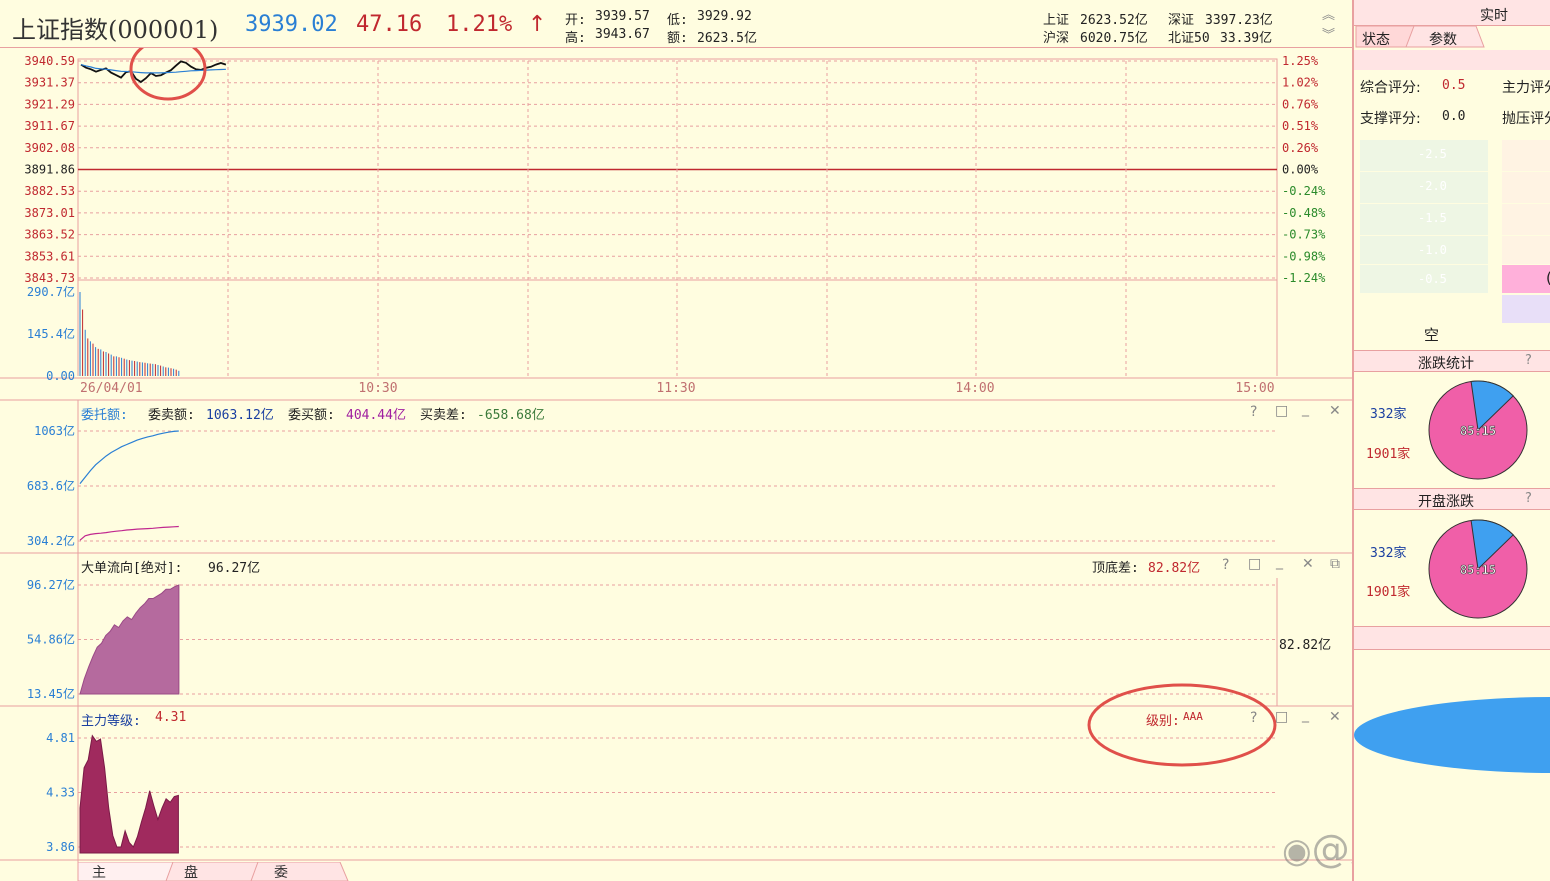  Describe the element at coordinates (1304, 256) in the screenshot. I see `price-tick-right: -0.98%` at that location.